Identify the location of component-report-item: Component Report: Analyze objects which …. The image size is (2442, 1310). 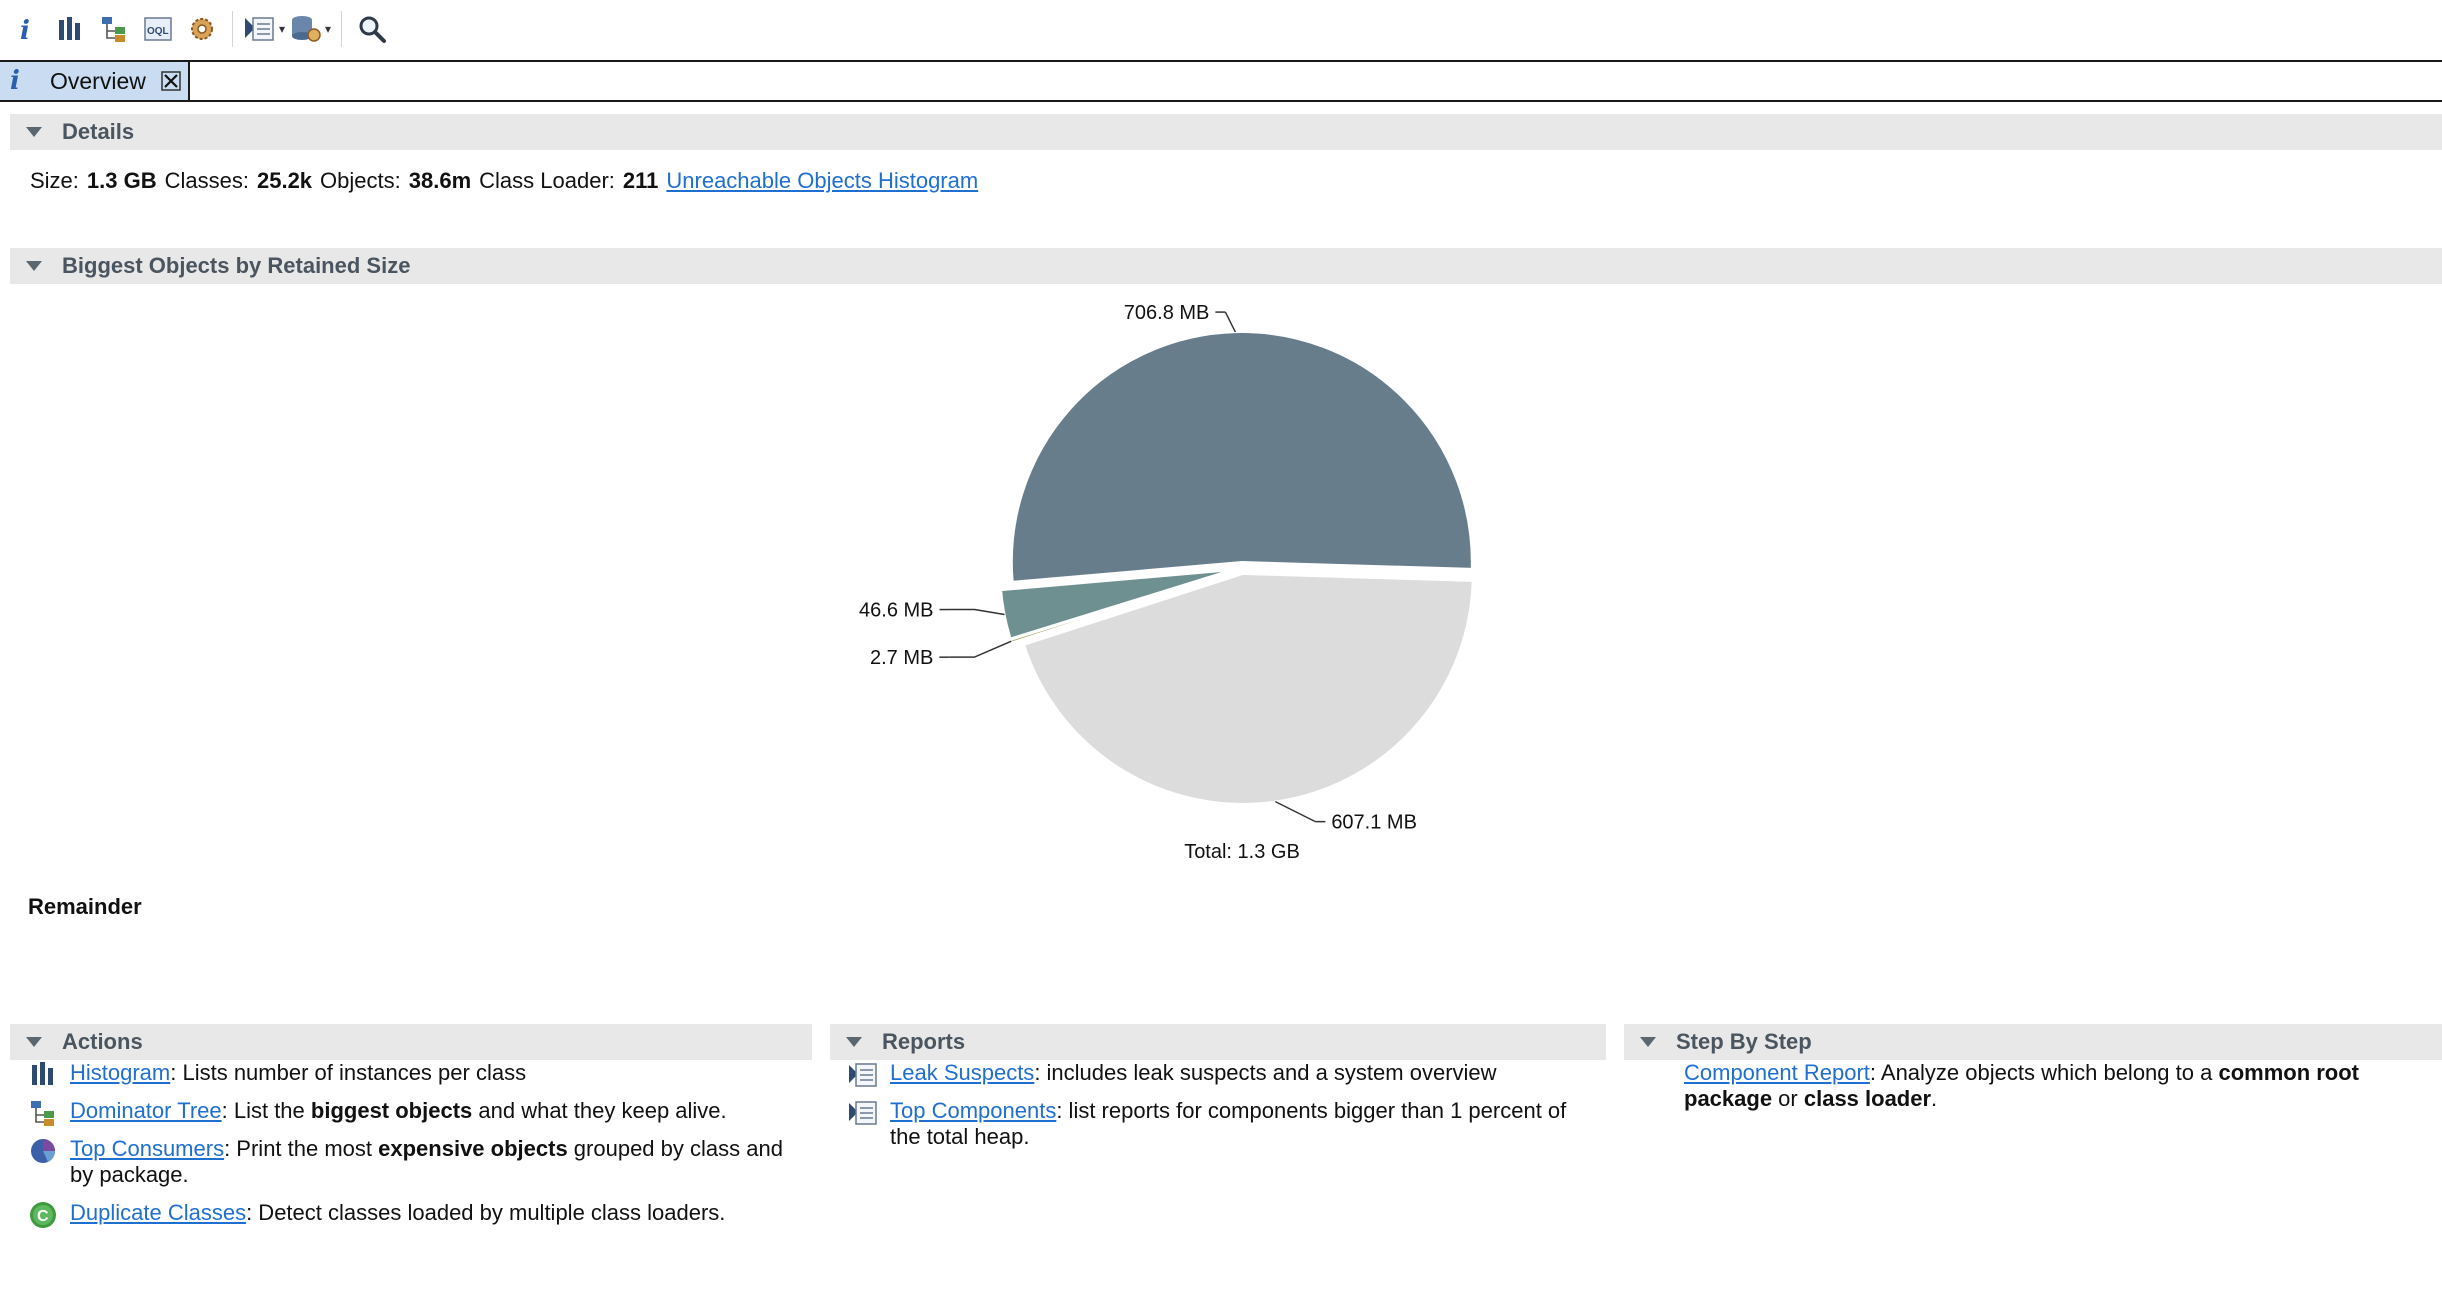
(2054, 1086).